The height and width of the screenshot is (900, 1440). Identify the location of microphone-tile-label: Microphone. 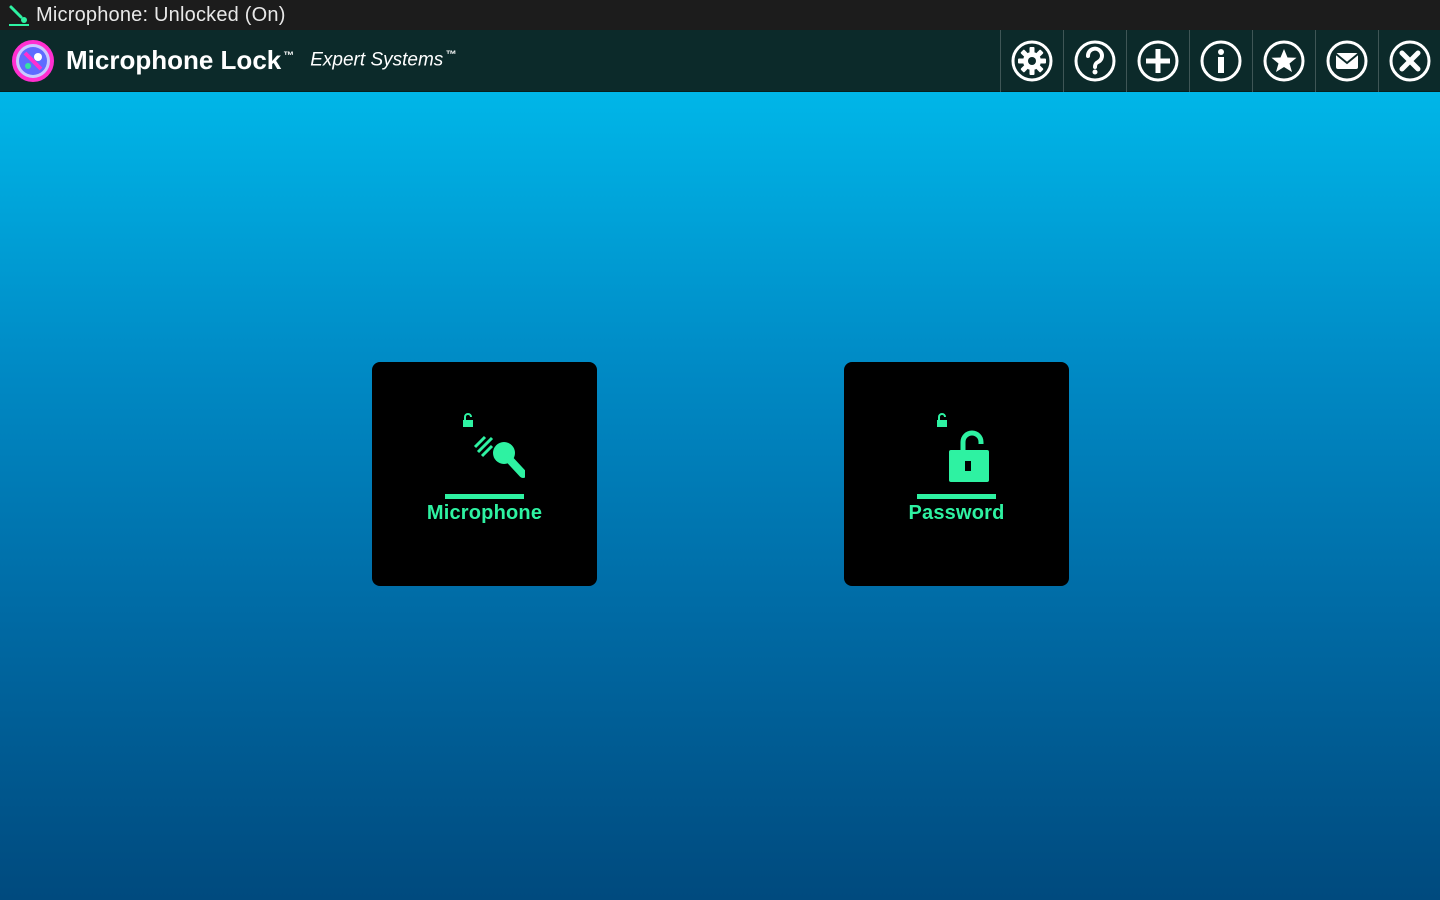
(484, 513).